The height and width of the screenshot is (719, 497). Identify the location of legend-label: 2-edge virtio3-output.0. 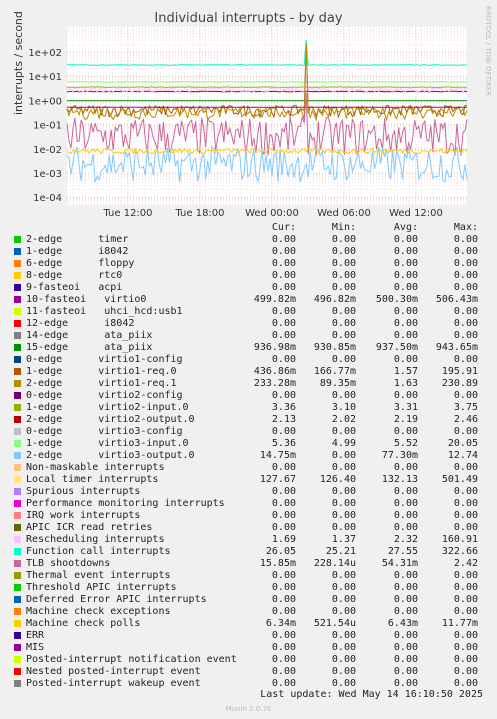
(110, 455).